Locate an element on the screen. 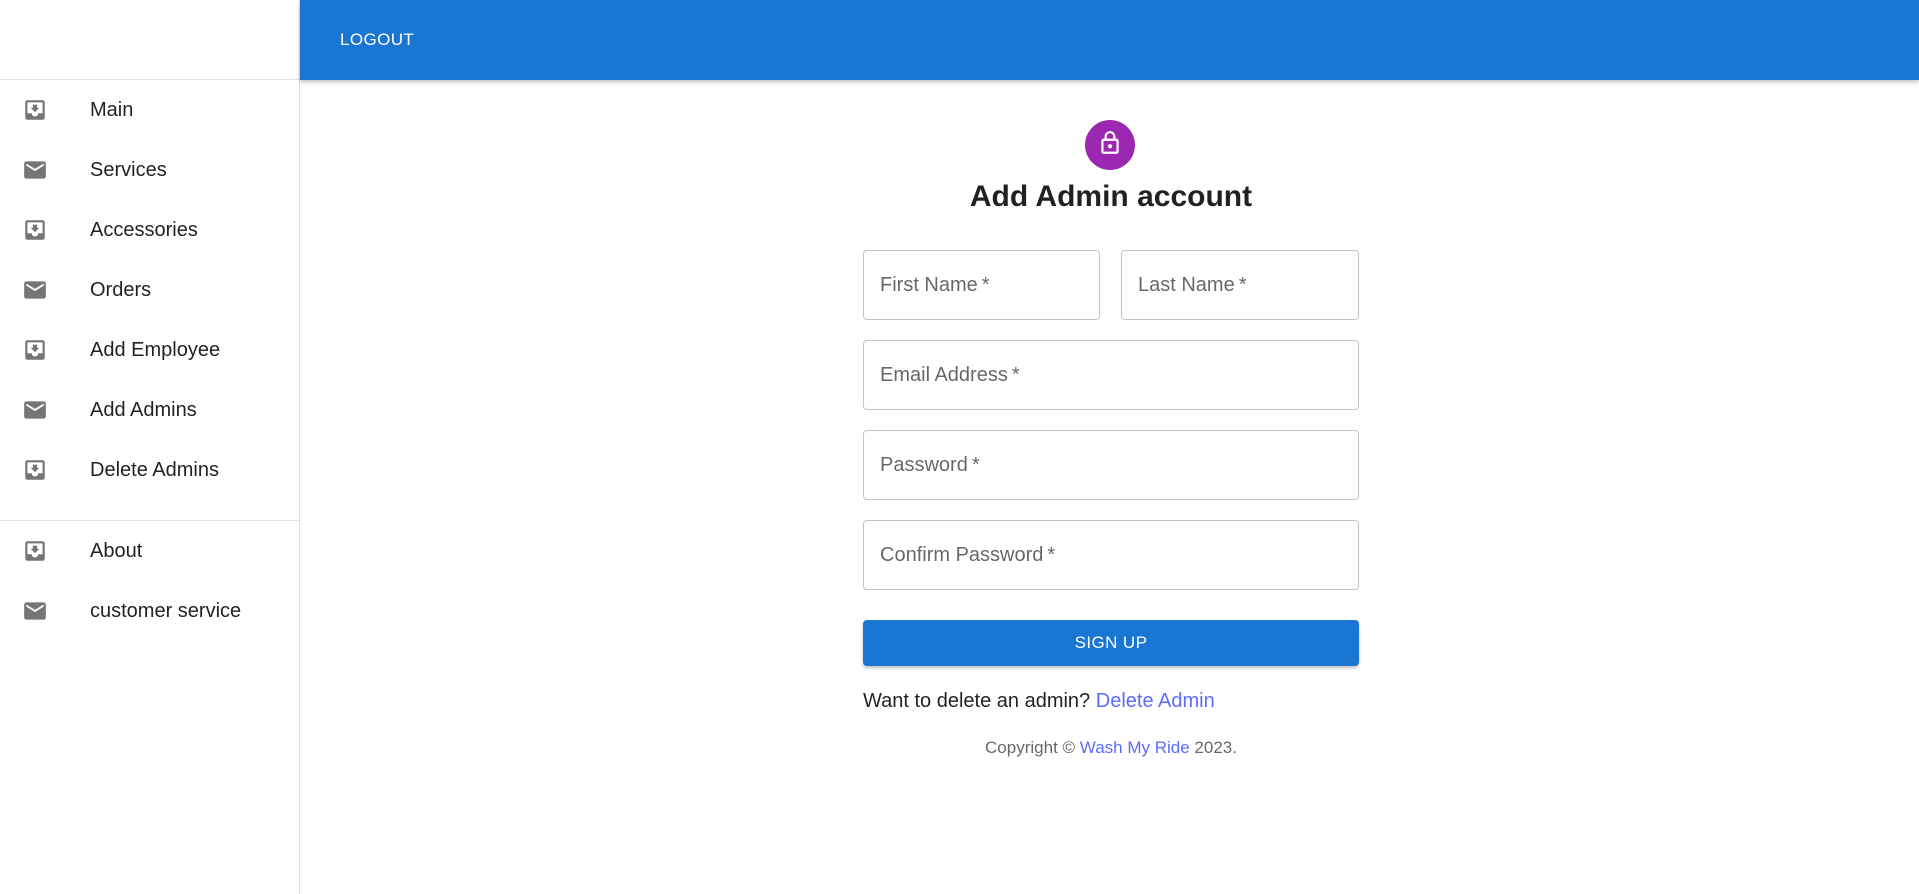  email-placeholder: Email Address is located at coordinates (944, 374).